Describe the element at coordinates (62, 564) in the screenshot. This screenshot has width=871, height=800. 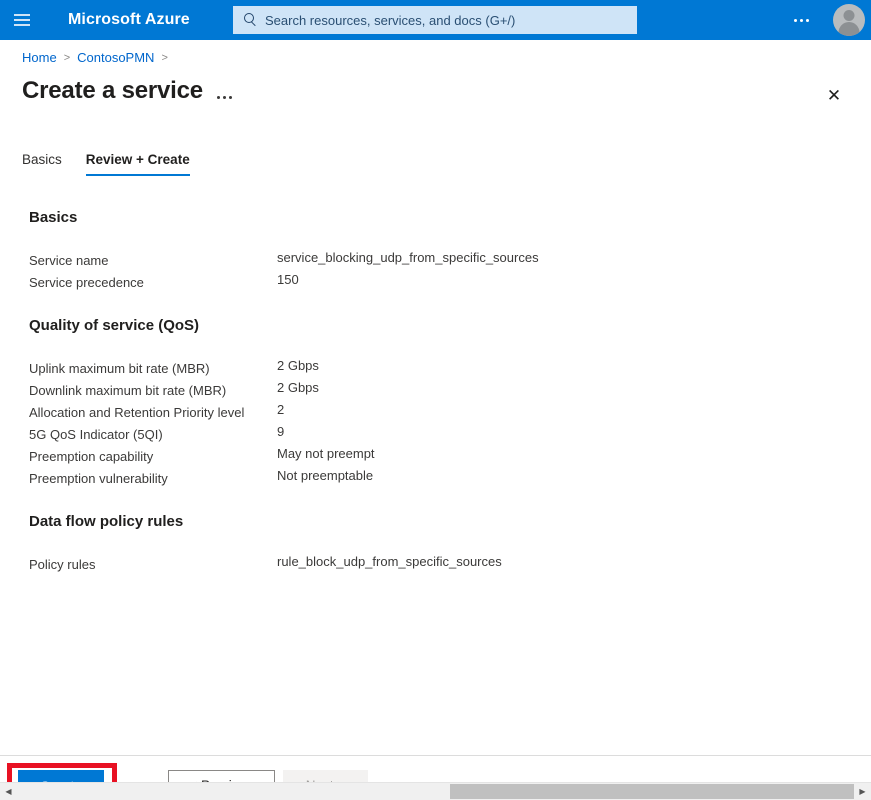
I see `field-label: Policy rules` at that location.